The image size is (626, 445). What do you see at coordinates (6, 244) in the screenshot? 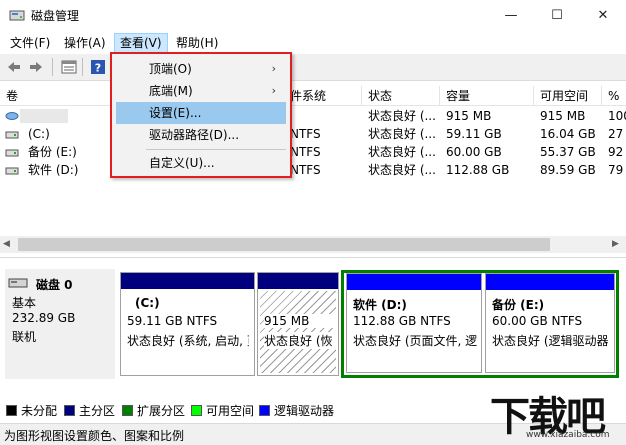
I see `scroll-left-arrow-icon: ◀` at bounding box center [6, 244].